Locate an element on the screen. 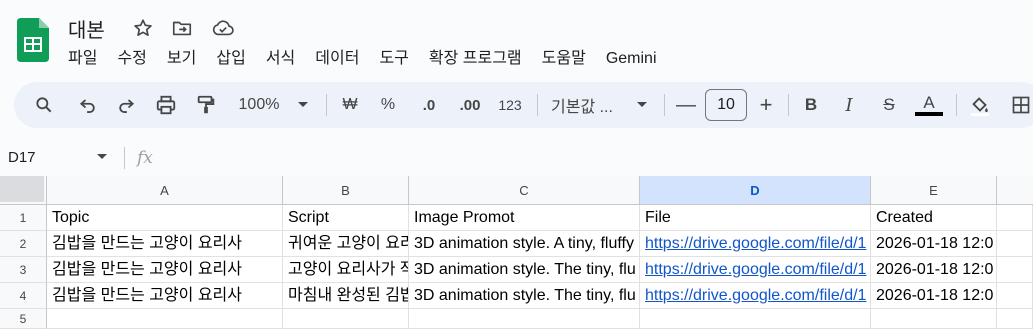 The width and height of the screenshot is (1033, 329). cell-a4: 김밥을 만드는 고양이 요리사 is located at coordinates (165, 296).